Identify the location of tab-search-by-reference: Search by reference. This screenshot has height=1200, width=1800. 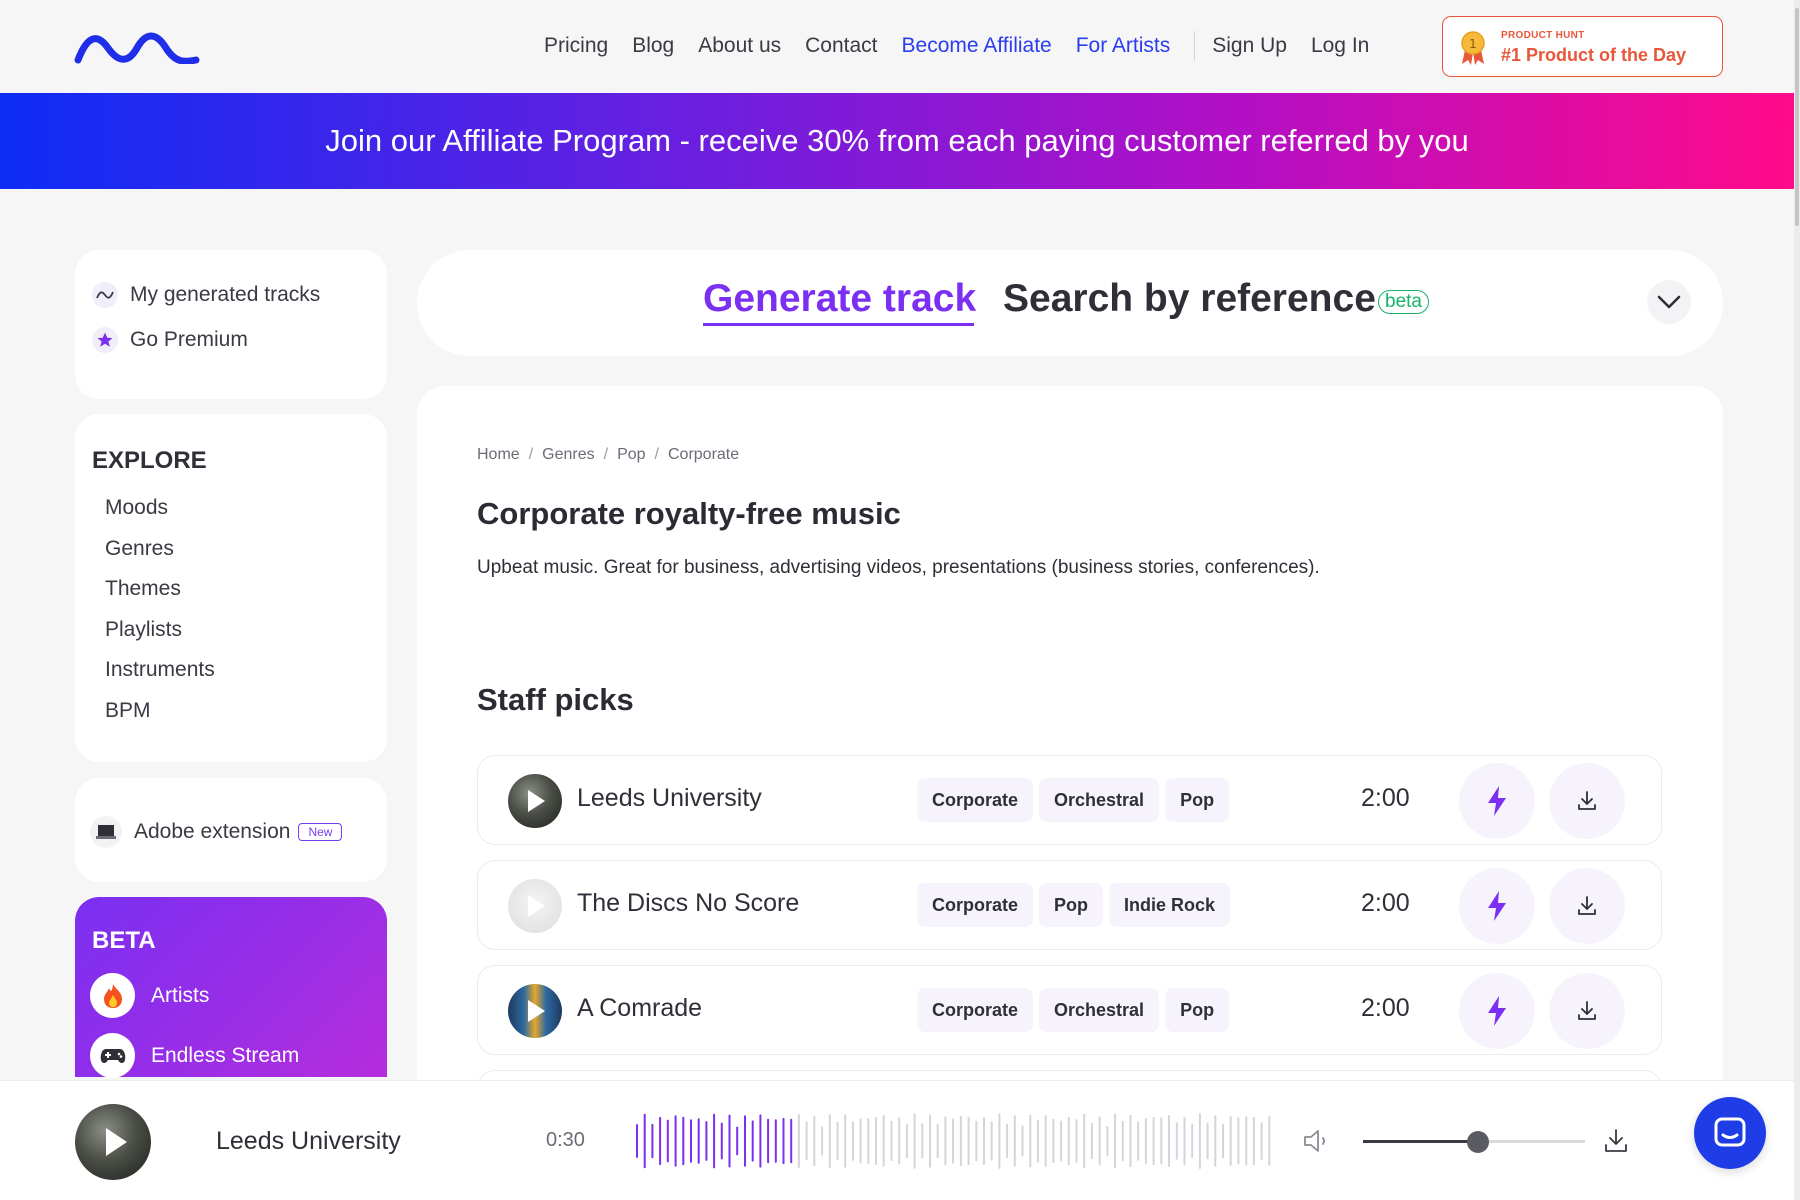
(1189, 299).